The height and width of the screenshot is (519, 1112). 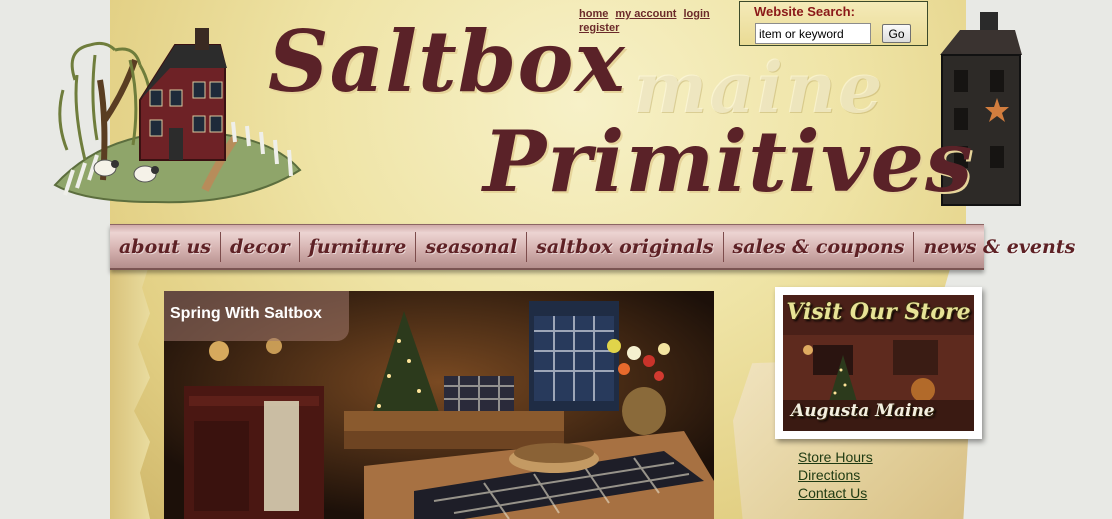 What do you see at coordinates (177, 116) in the screenshot?
I see `saltbox-house-illustration` at bounding box center [177, 116].